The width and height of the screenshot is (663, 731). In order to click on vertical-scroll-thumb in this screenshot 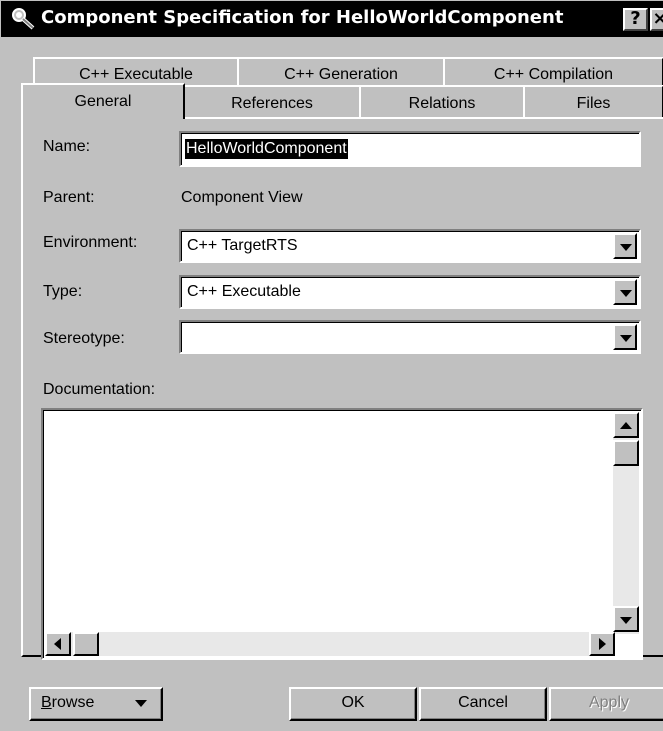, I will do `click(626, 453)`.